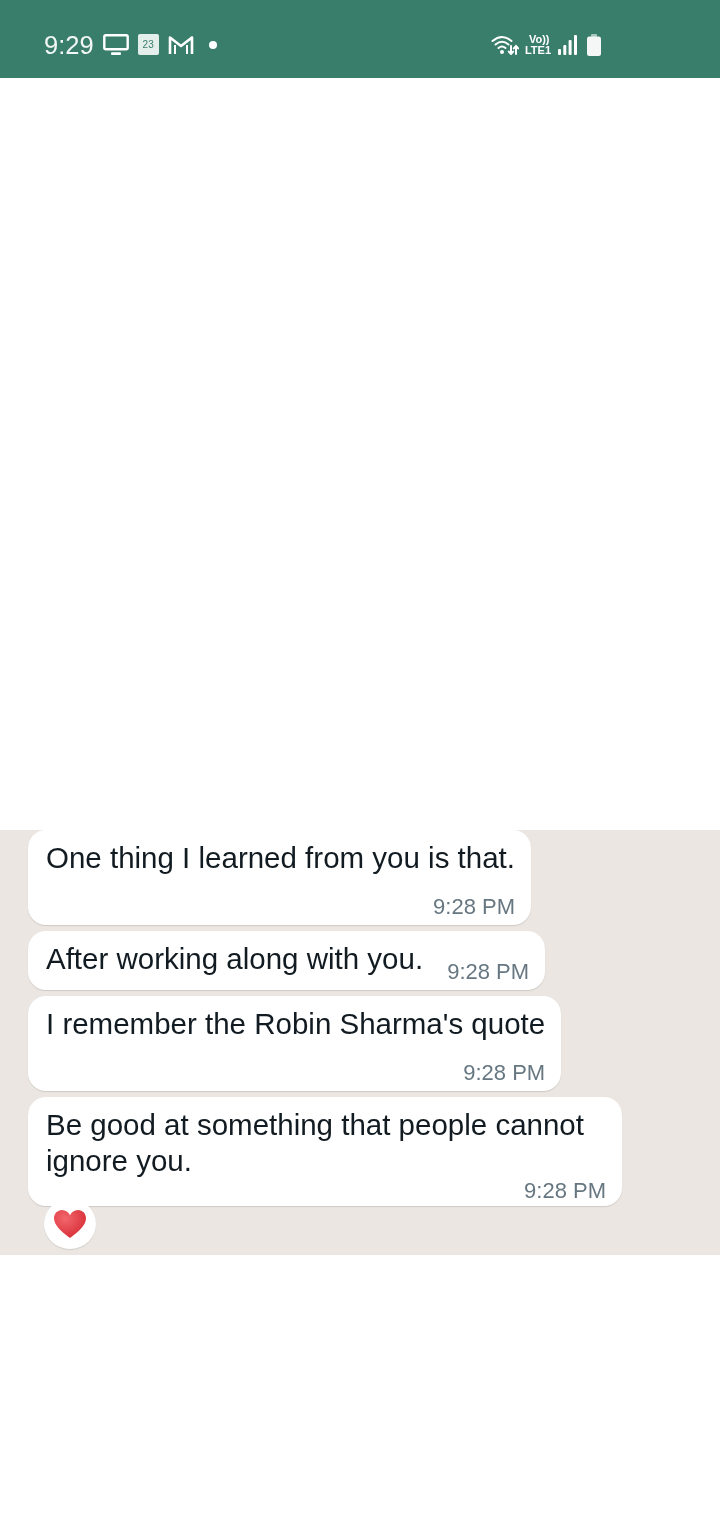 Image resolution: width=720 pixels, height=1520 pixels. I want to click on dot-icon, so click(212, 44).